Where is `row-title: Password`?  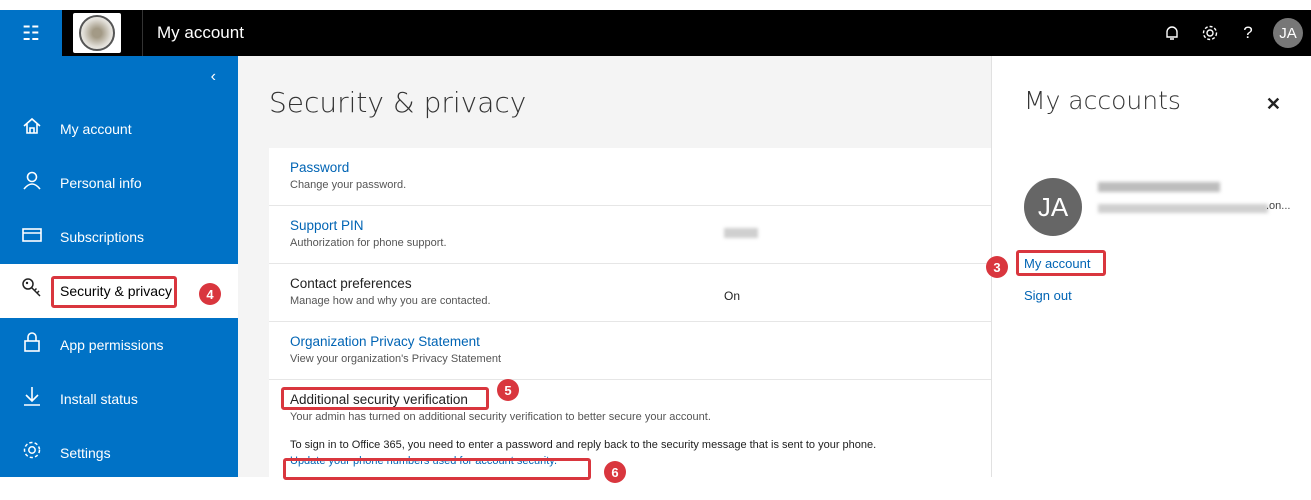 row-title: Password is located at coordinates (640, 167).